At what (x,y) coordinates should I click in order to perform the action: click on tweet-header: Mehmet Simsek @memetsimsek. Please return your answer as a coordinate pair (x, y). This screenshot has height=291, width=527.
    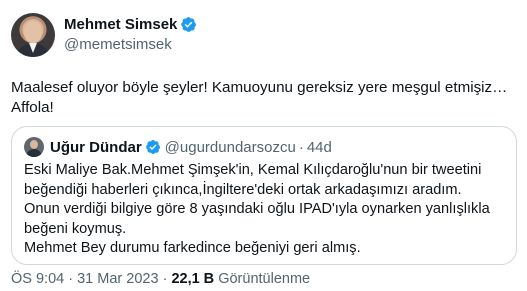
    Looking at the image, I should click on (104, 35).